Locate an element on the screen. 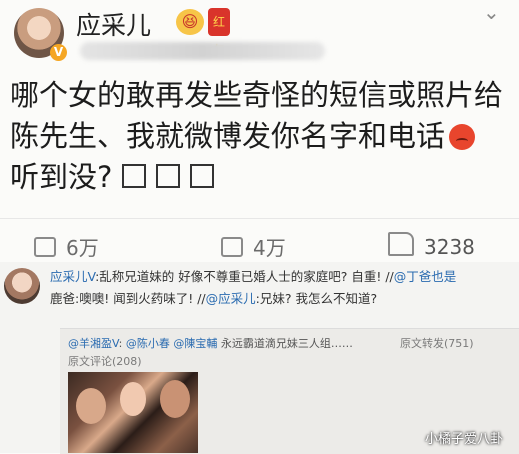  origin-repost-link: 原文转发(751) is located at coordinates (437, 343).